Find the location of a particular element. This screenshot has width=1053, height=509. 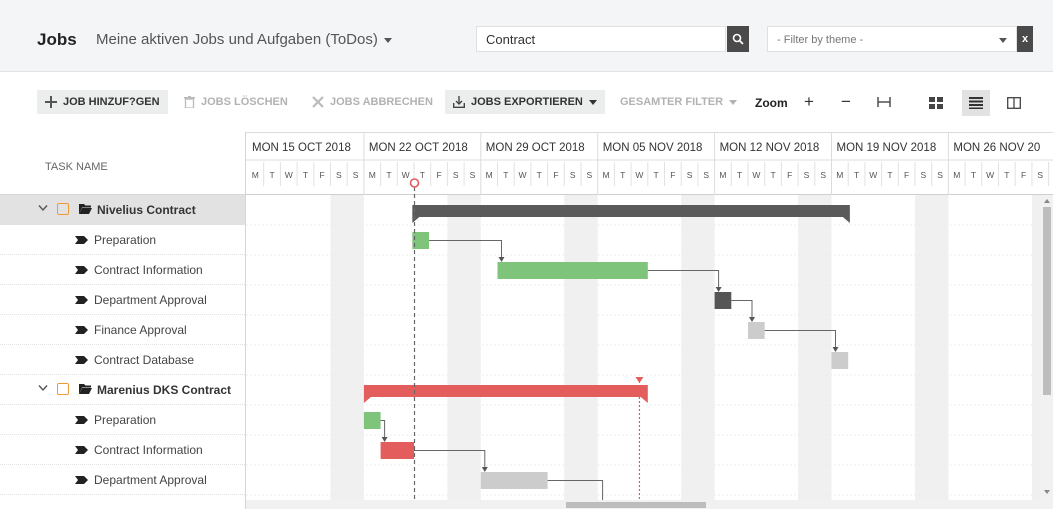

delete-jobs-label: JOBS LÖSCHEN is located at coordinates (244, 102).